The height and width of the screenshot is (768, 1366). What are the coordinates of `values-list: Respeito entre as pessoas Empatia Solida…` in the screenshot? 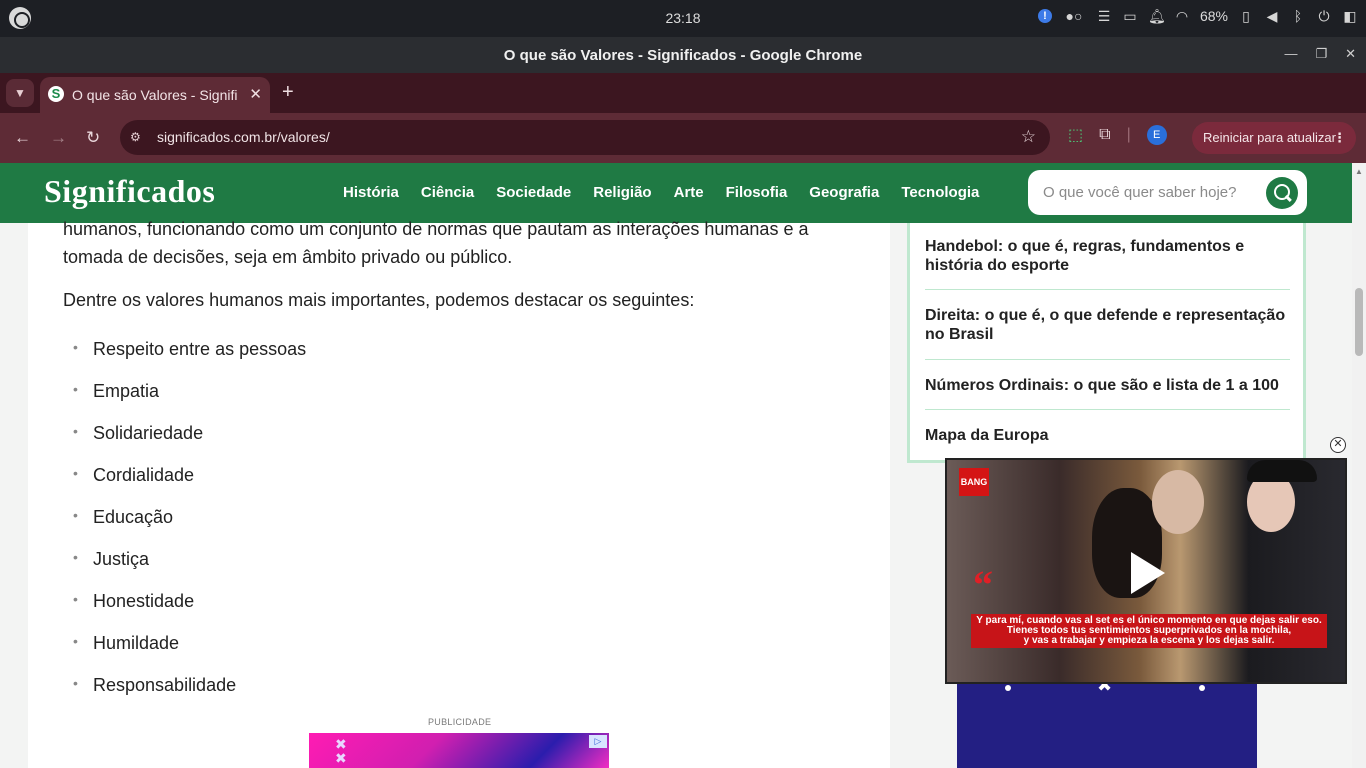 It's located at (189, 528).